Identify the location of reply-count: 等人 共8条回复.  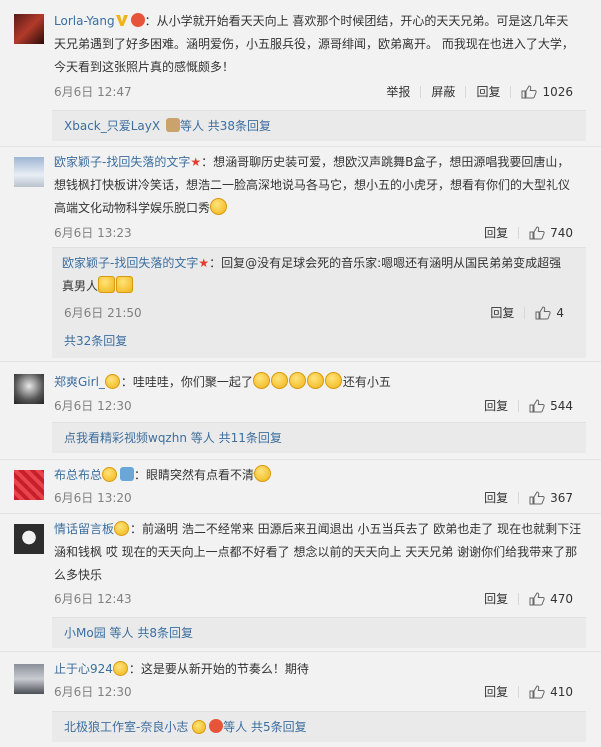
(151, 633).